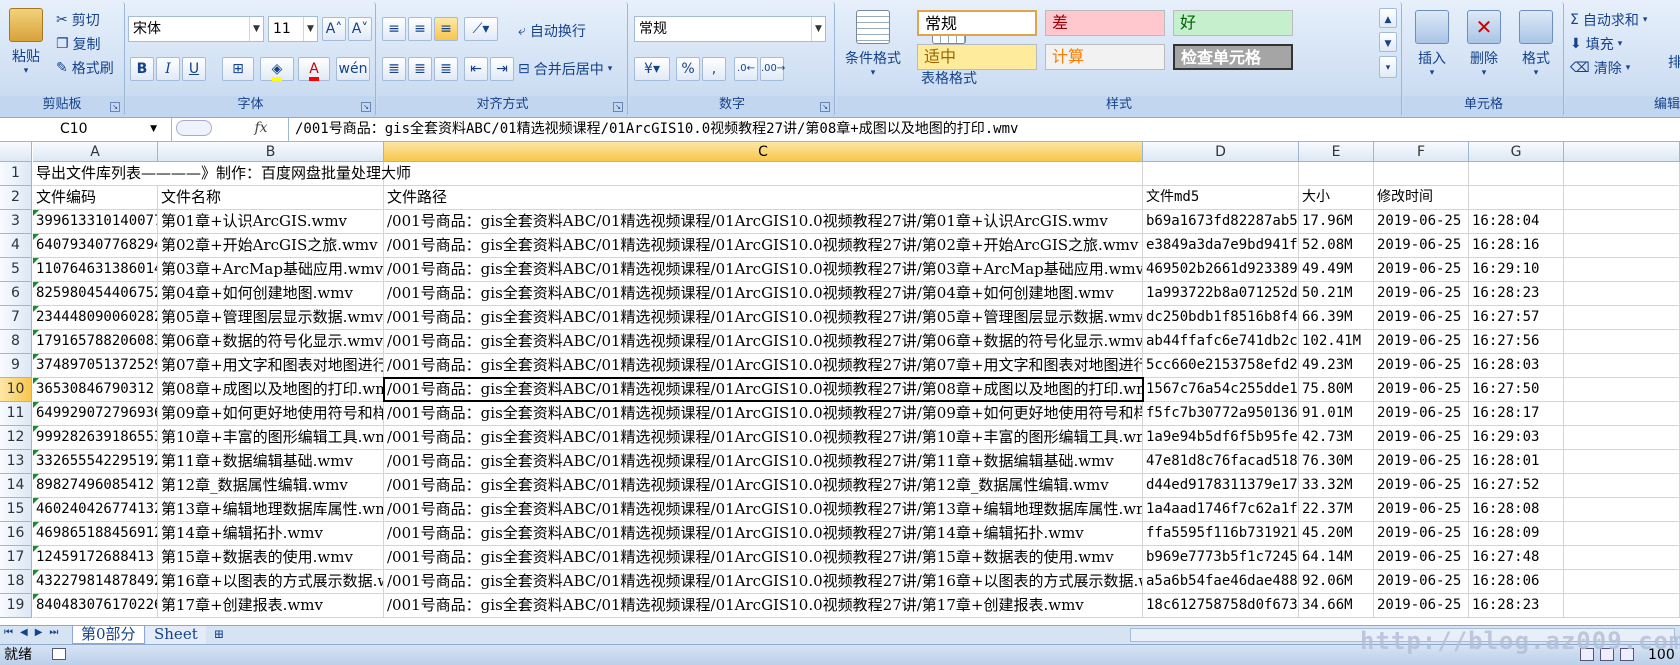 This screenshot has width=1680, height=665. Describe the element at coordinates (1336, 366) in the screenshot. I see `cell-E9: 49.23M` at that location.